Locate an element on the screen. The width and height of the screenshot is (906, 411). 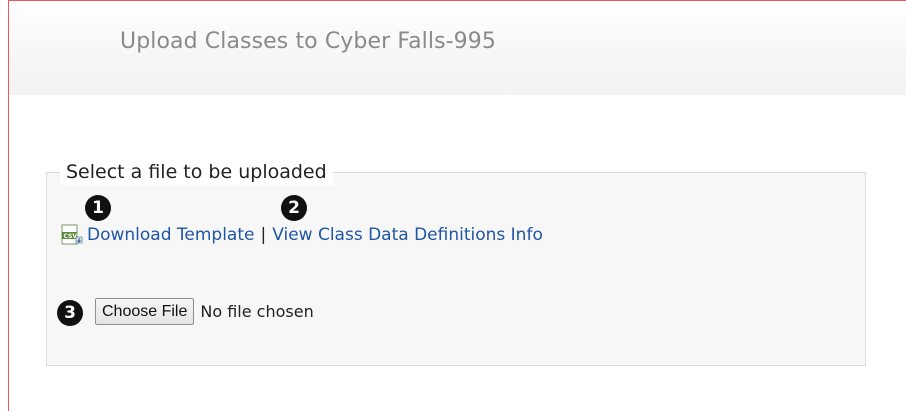
csv-file-icon: CSV is located at coordinates (72, 235).